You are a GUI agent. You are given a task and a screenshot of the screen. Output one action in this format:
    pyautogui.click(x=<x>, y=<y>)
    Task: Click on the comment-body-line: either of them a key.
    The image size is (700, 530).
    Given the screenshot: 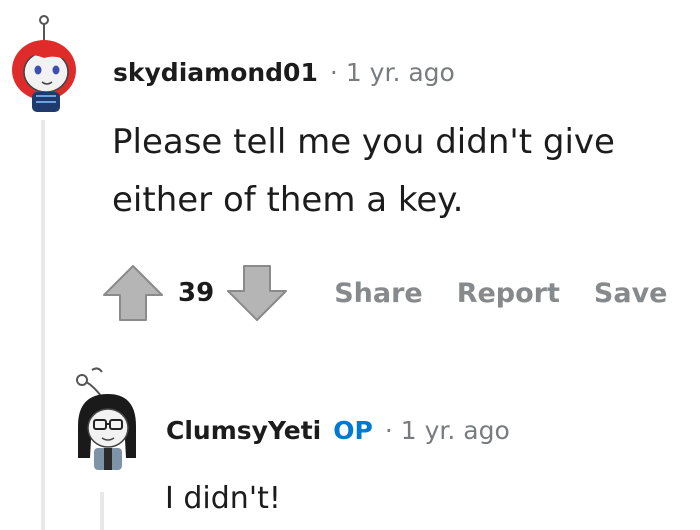 What is the action you would take?
    pyautogui.click(x=288, y=200)
    